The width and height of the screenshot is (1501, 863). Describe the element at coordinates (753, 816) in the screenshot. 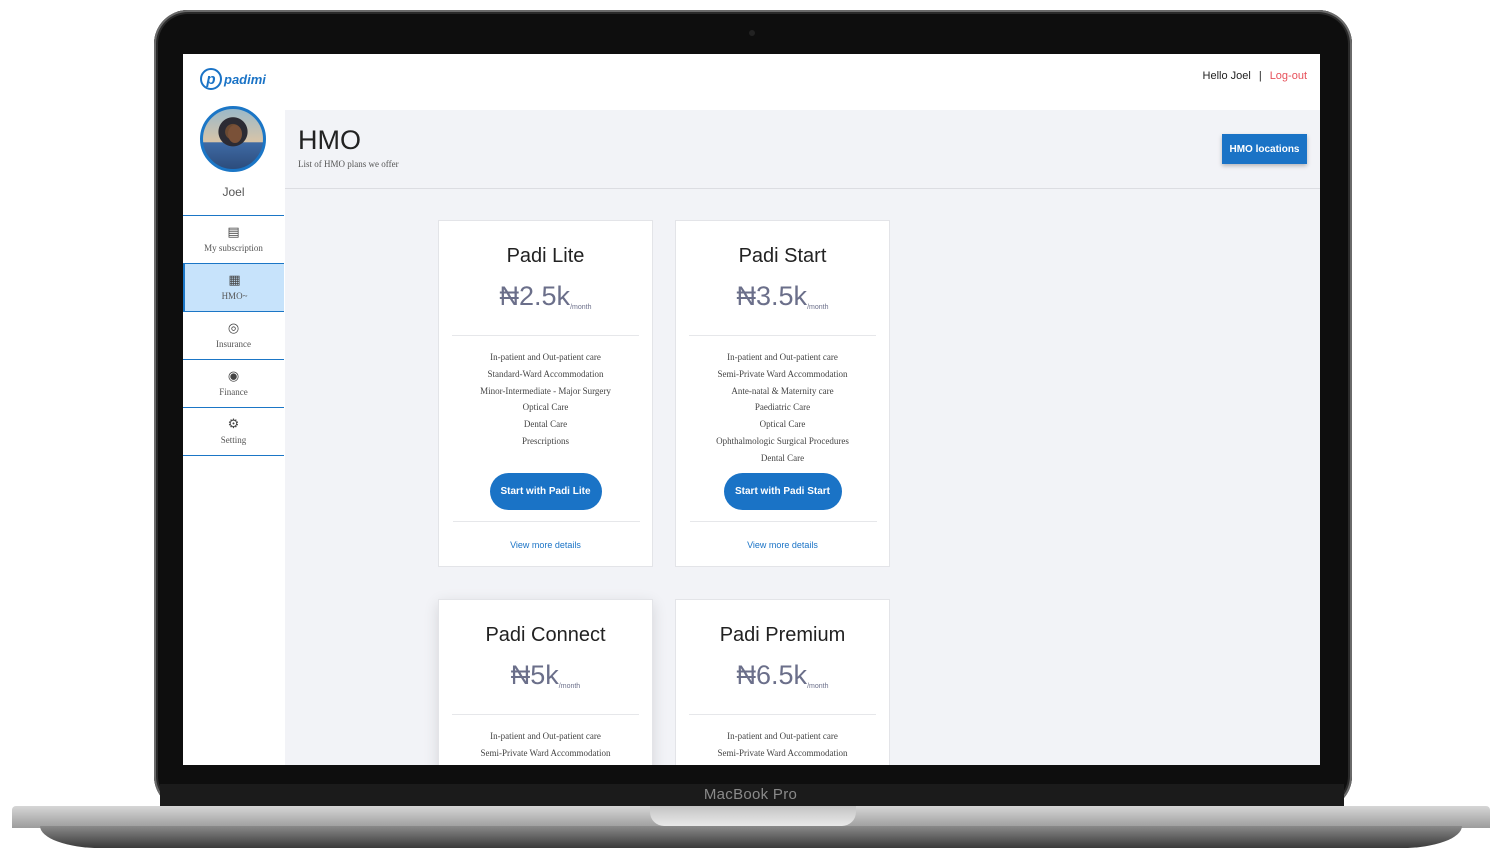

I see `laptop-notch` at that location.